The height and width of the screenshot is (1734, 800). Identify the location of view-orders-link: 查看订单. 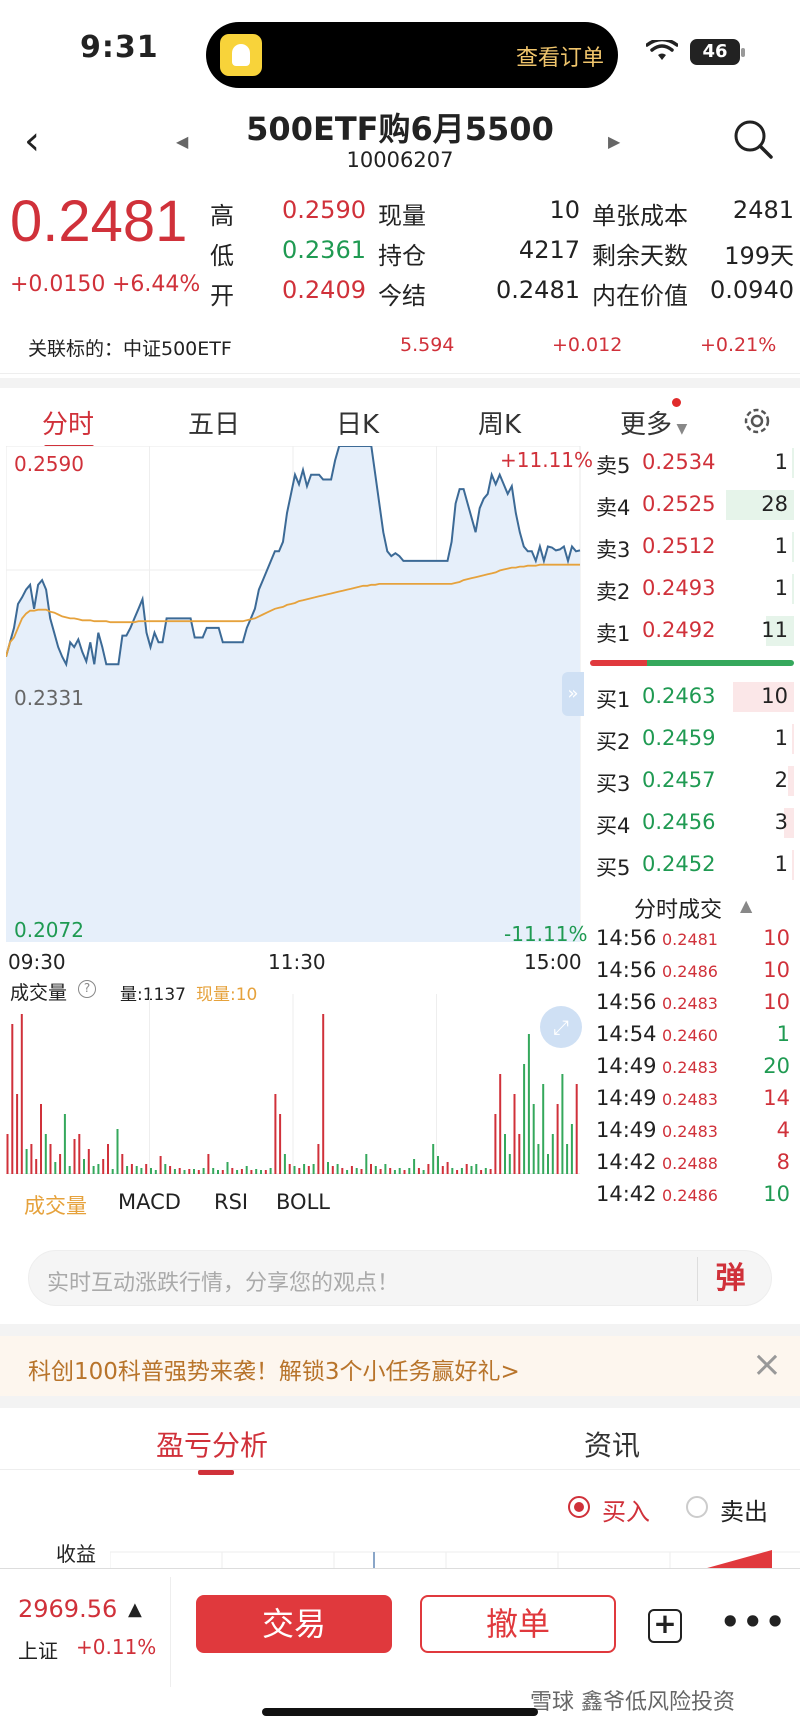
(560, 56).